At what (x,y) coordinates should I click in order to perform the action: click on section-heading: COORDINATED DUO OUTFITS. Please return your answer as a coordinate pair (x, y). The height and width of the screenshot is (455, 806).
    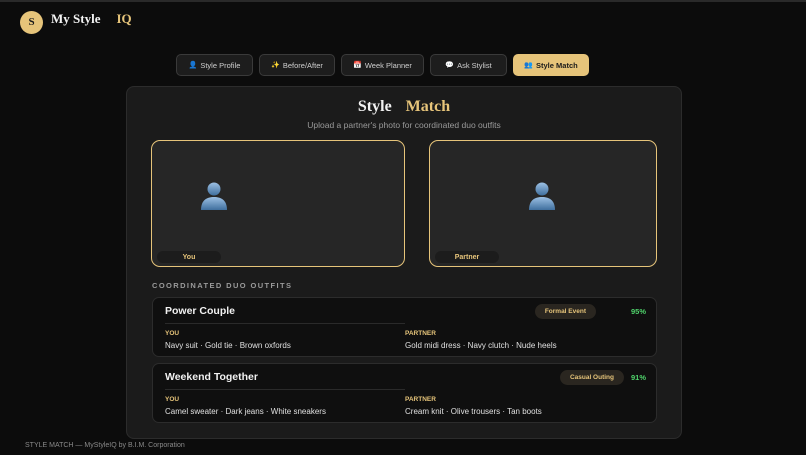
    Looking at the image, I should click on (222, 285).